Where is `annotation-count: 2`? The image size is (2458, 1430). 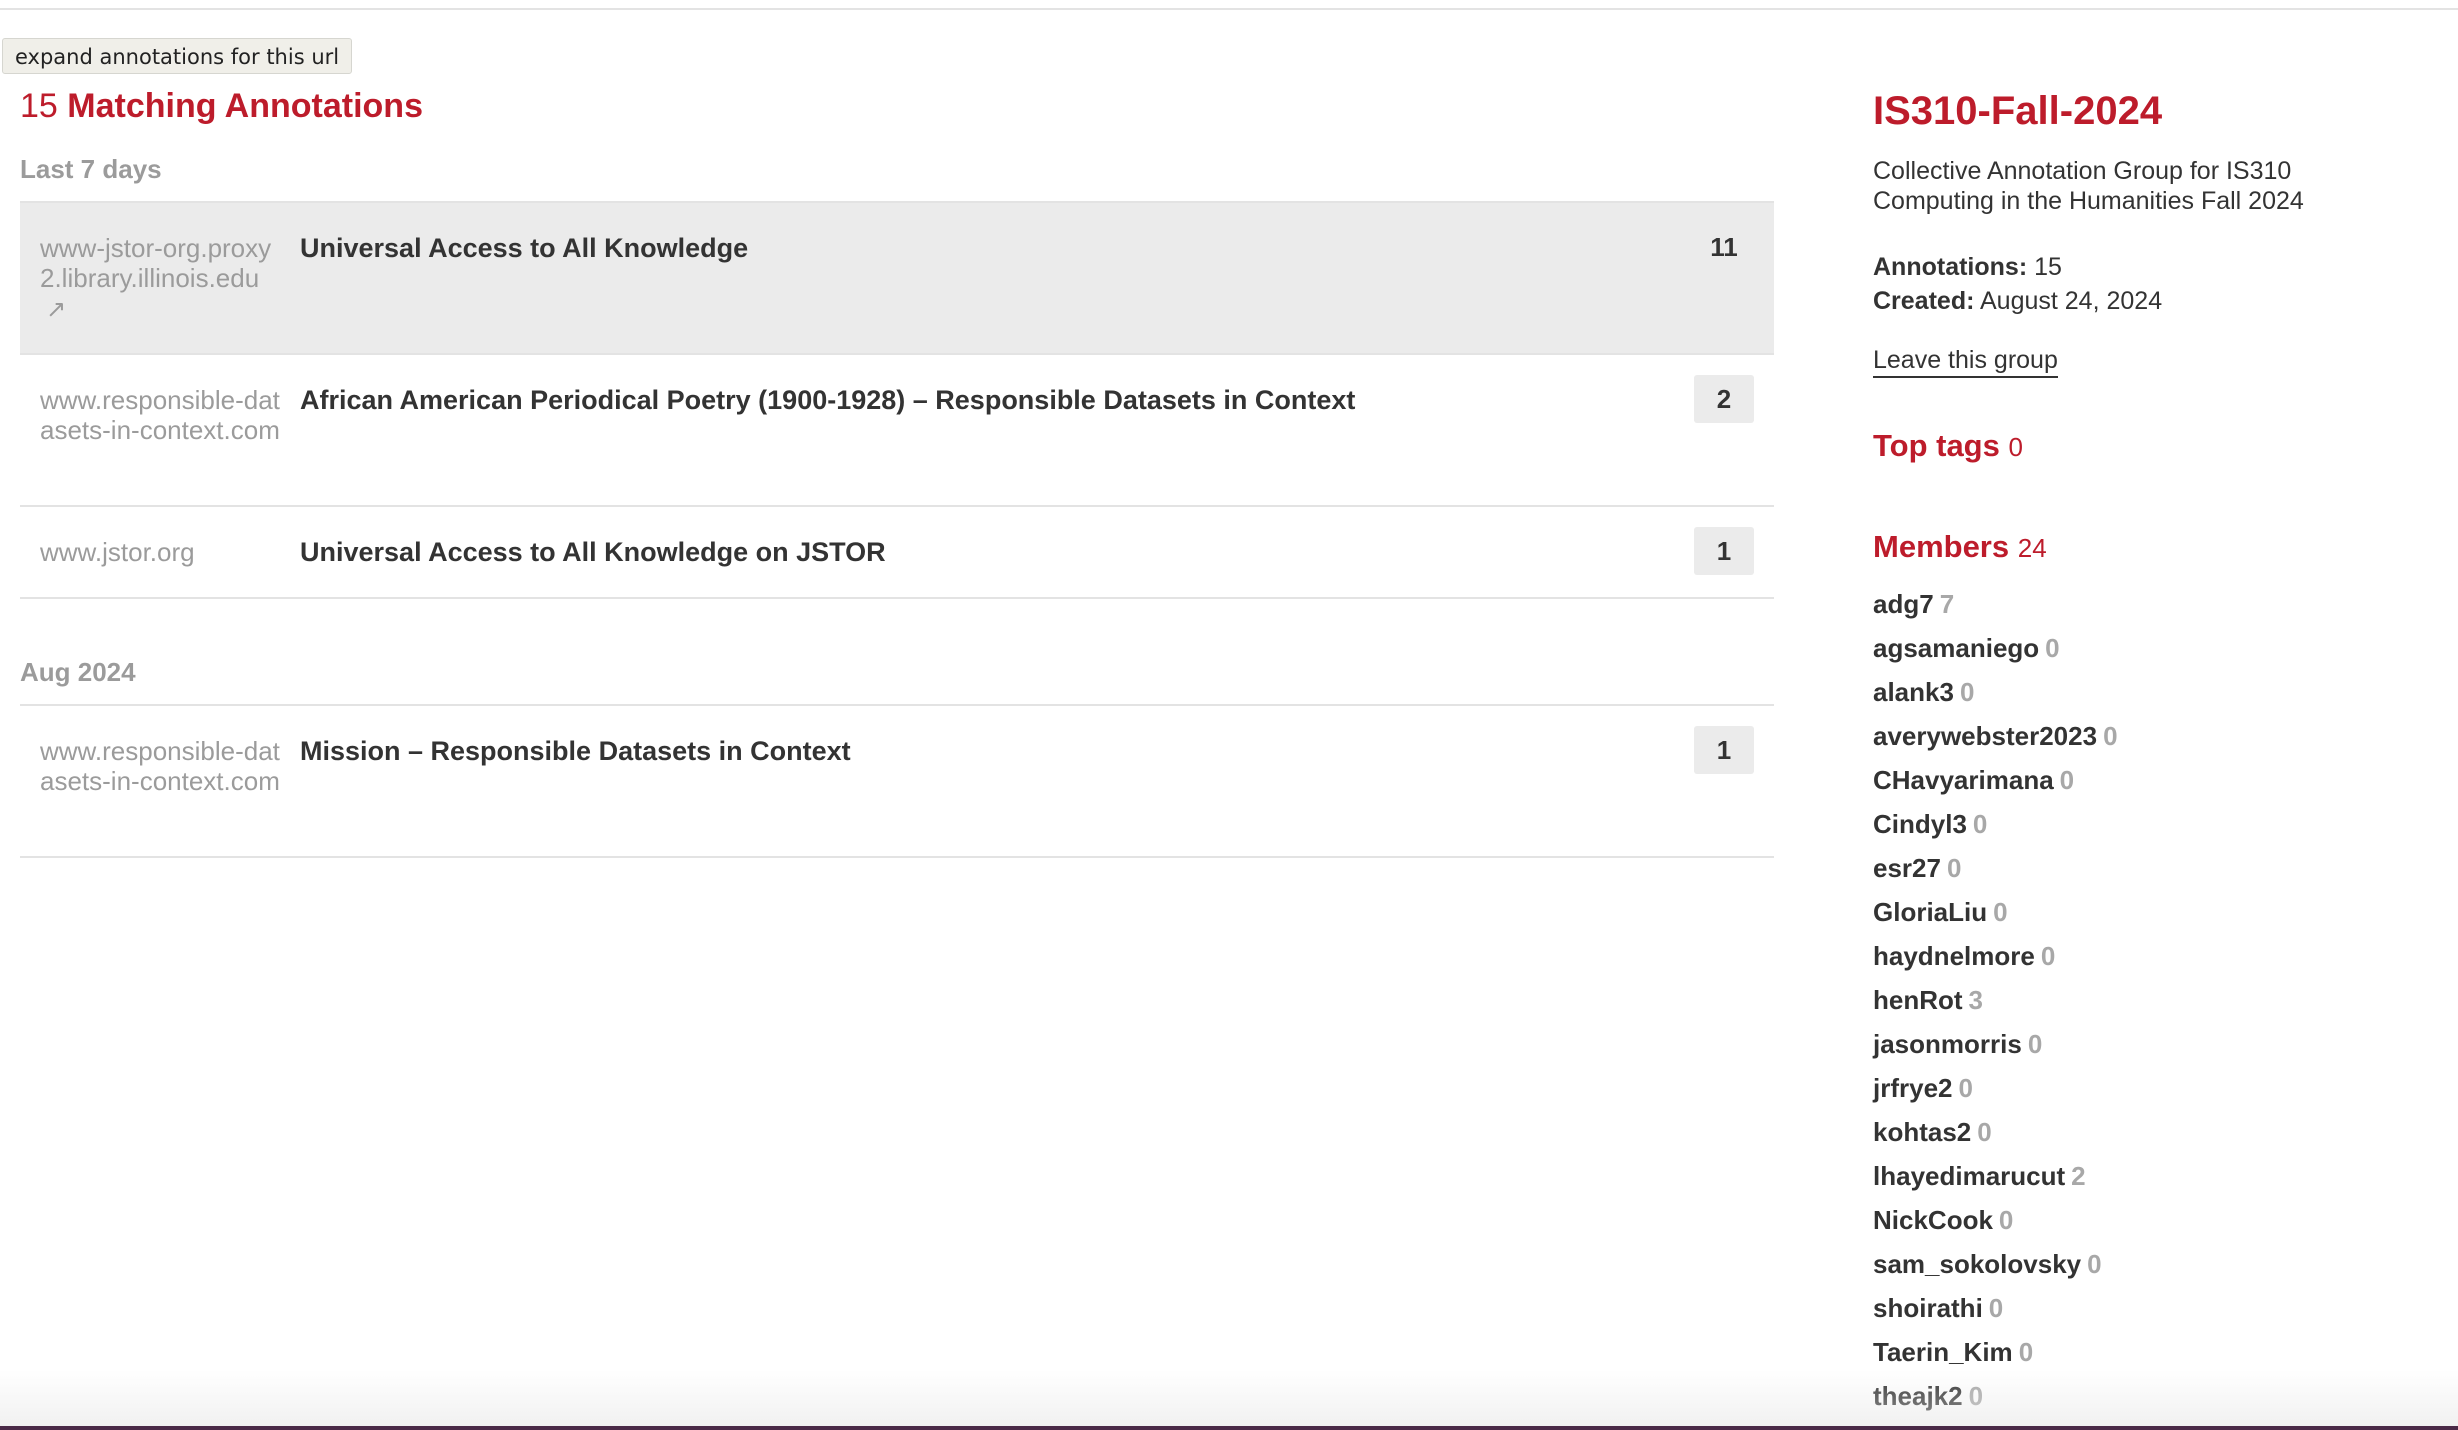 annotation-count: 2 is located at coordinates (1724, 399).